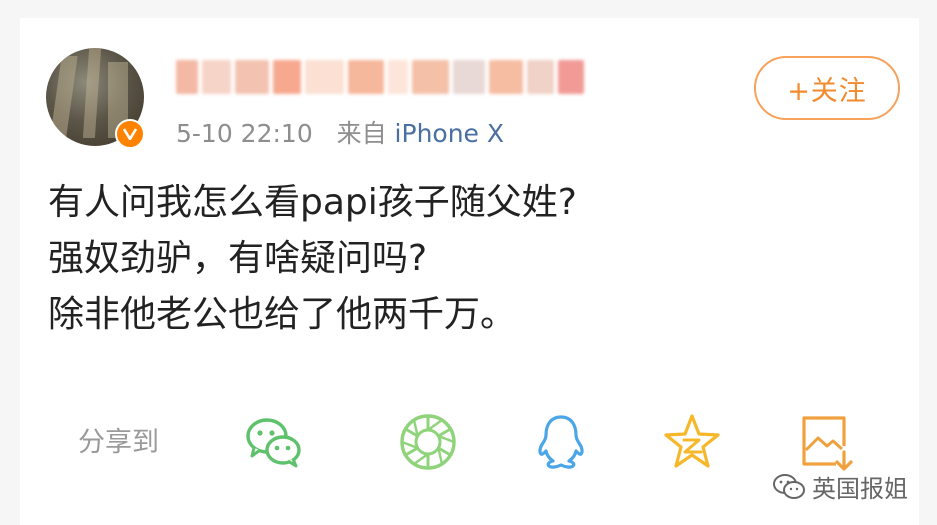 The image size is (937, 525). I want to click on post-meta: 5-10 22:10 来自 iPhone X, so click(340, 132).